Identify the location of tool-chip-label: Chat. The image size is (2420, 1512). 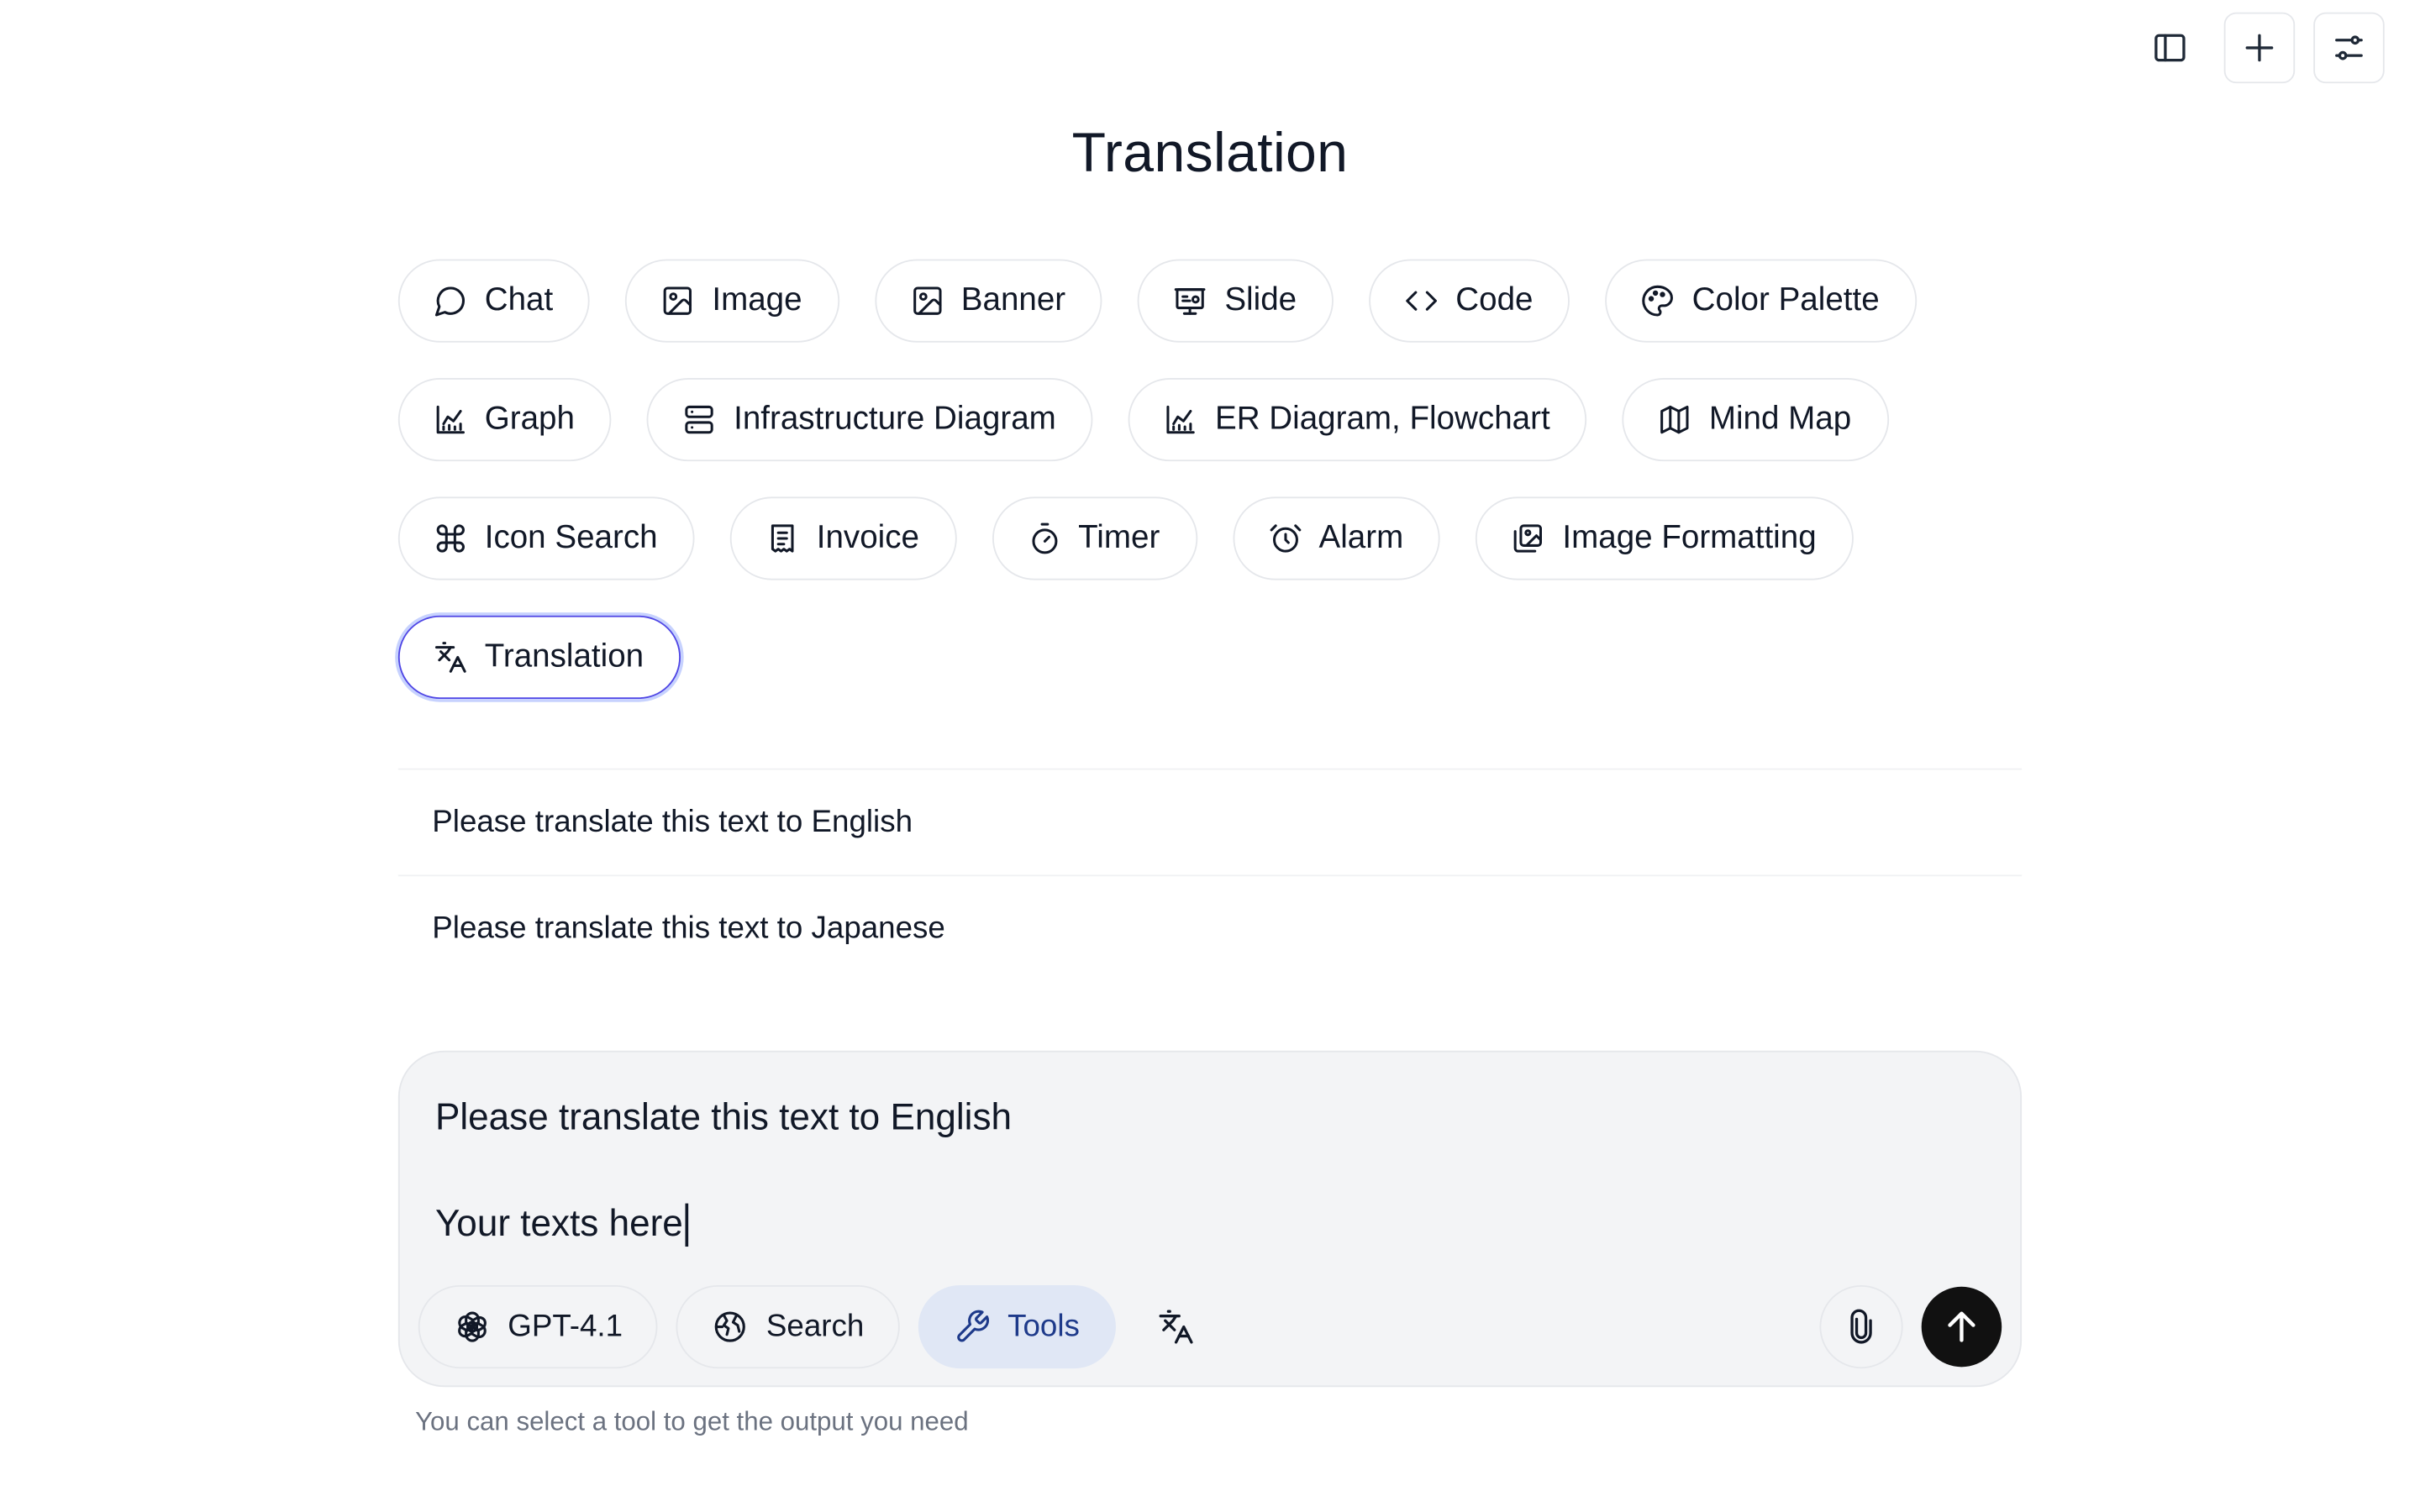
(519, 300).